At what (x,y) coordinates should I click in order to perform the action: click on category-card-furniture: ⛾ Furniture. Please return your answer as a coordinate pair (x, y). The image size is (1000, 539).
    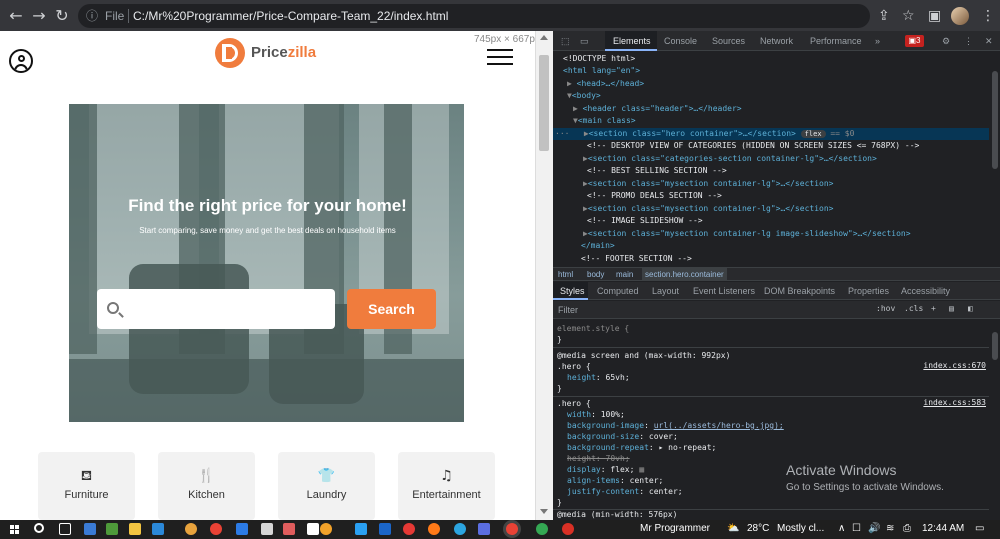
    Looking at the image, I should click on (86, 486).